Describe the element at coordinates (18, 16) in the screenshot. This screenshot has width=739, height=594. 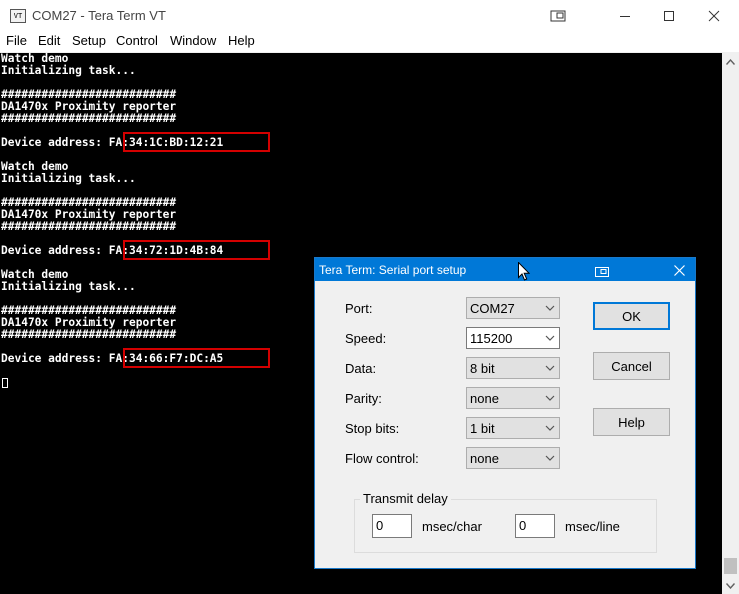
I see `tera-term-app-icon: VT` at that location.